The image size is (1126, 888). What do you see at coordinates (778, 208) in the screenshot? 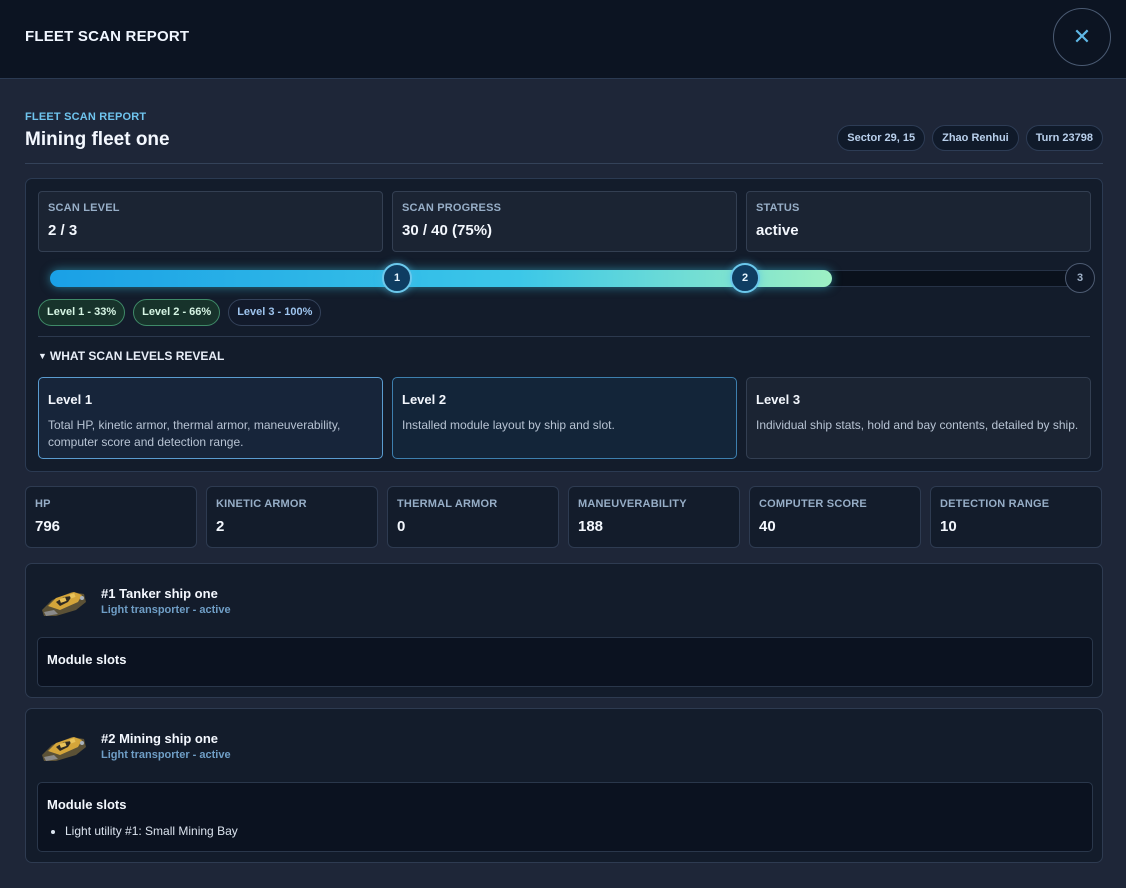
I see `status-label: STATUS` at bounding box center [778, 208].